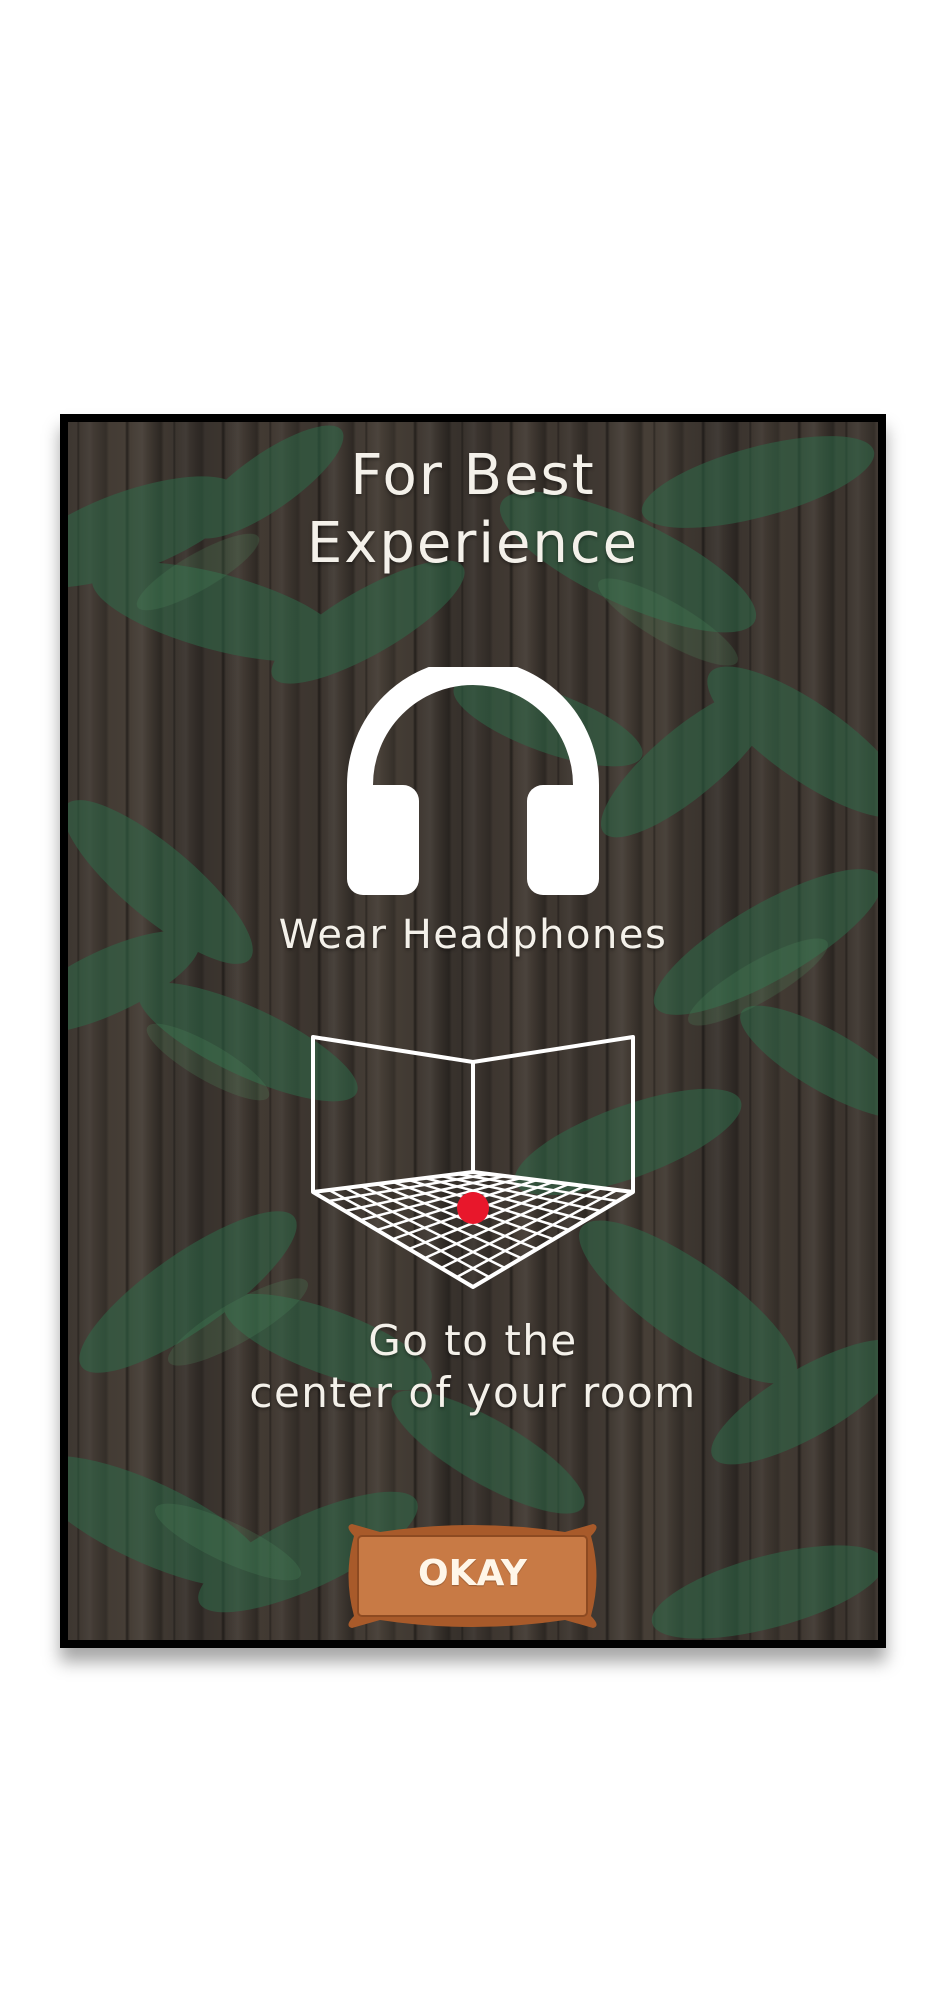 The width and height of the screenshot is (945, 2008). I want to click on headphones-icon, so click(473, 781).